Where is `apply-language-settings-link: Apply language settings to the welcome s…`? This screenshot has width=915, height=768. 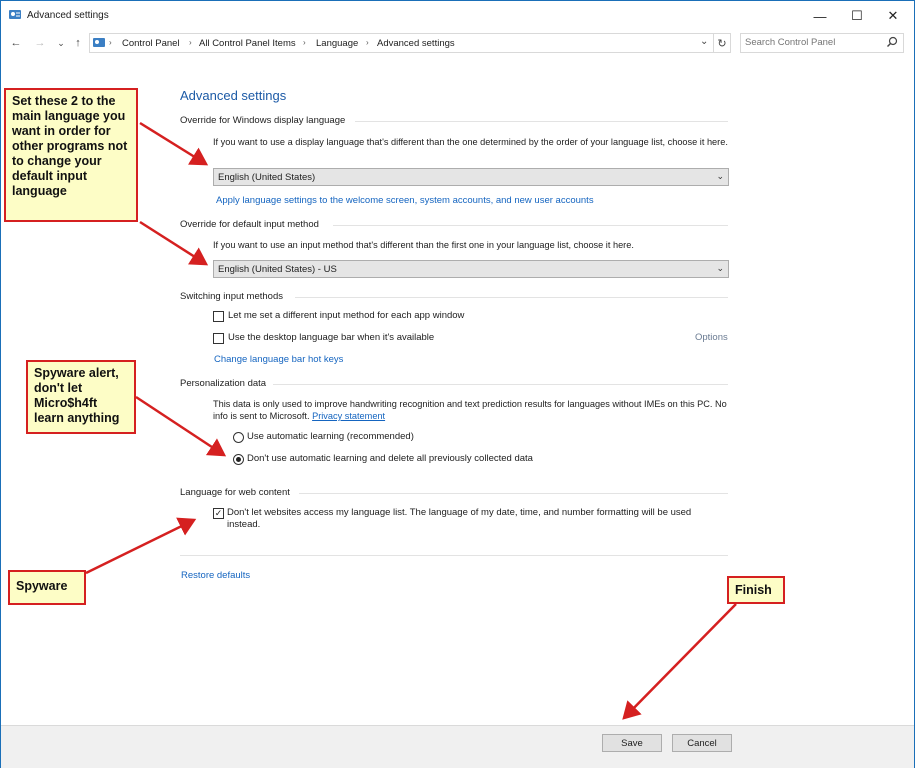
apply-language-settings-link: Apply language settings to the welcome s… is located at coordinates (405, 200).